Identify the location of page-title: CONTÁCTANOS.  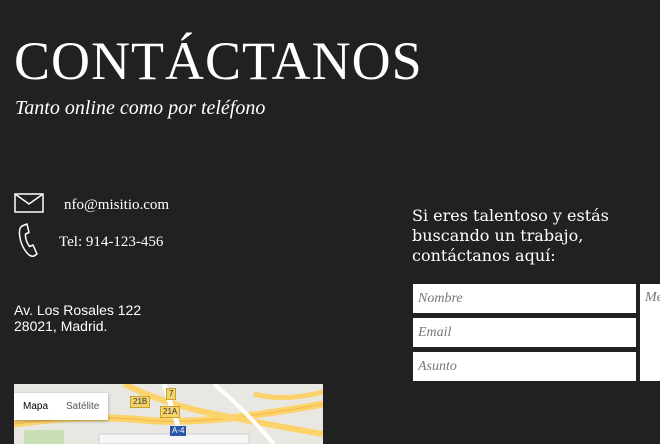
(218, 61).